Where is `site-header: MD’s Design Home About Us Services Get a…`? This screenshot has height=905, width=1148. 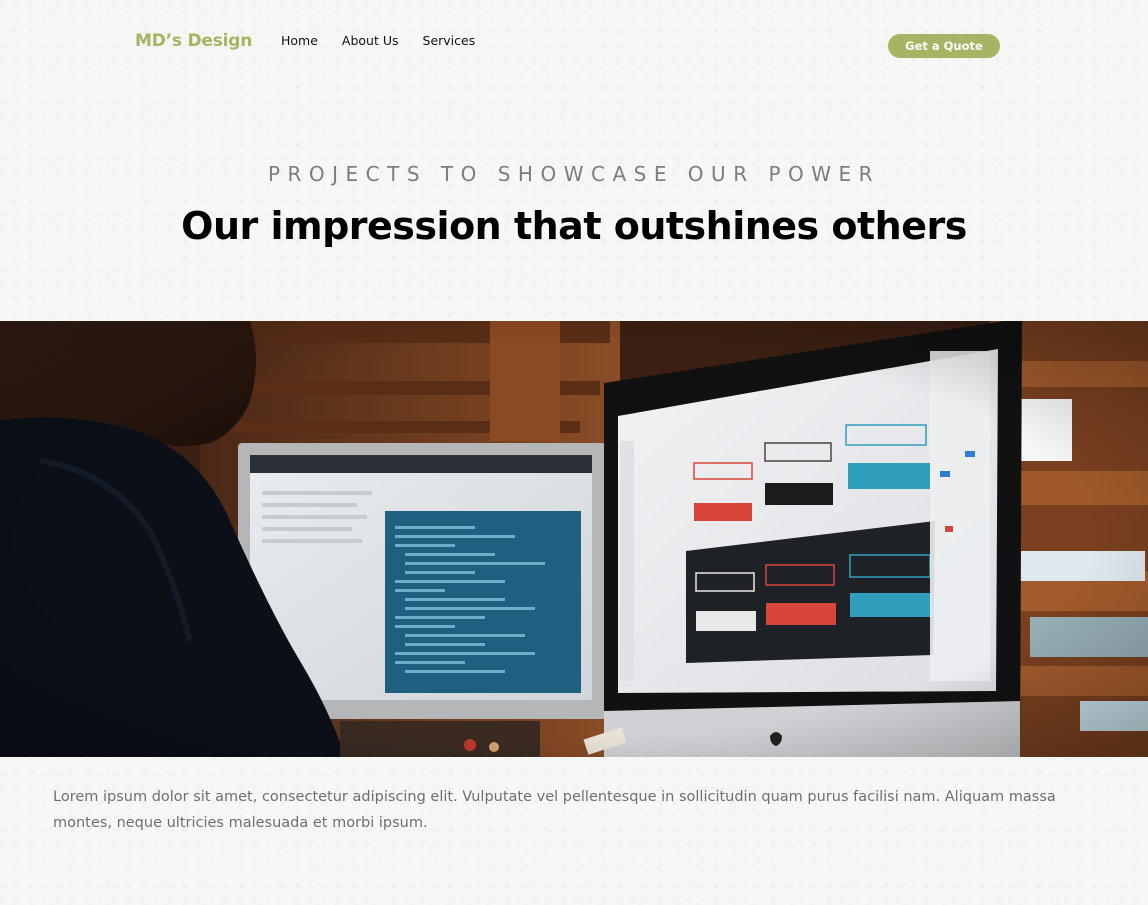 site-header: MD’s Design Home About Us Services Get a… is located at coordinates (574, 45).